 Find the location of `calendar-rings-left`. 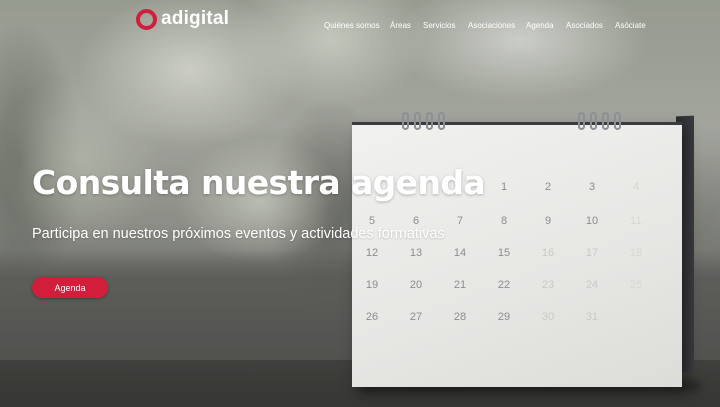

calendar-rings-left is located at coordinates (423, 121).